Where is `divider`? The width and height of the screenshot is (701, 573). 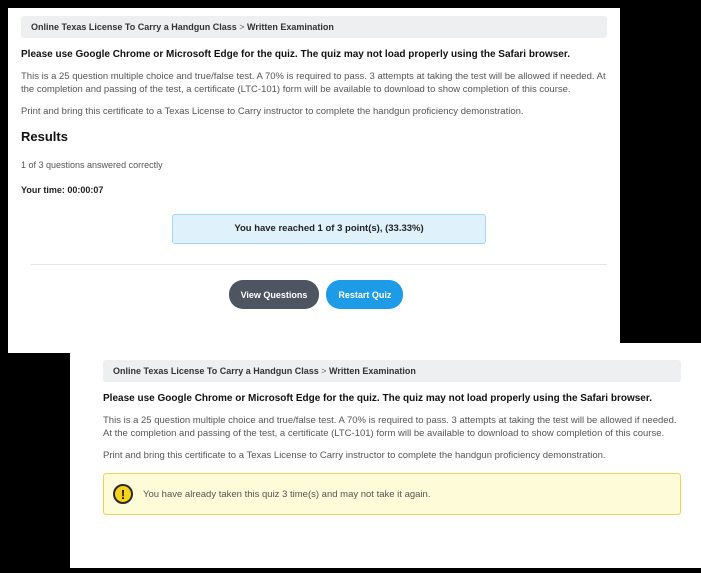
divider is located at coordinates (319, 264).